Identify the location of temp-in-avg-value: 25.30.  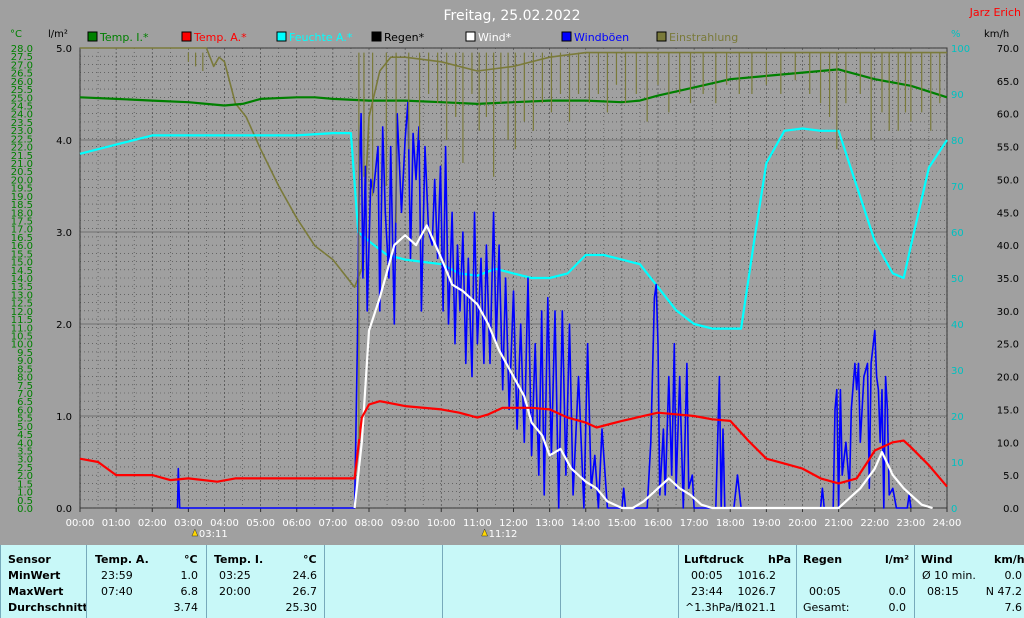
(301, 607).